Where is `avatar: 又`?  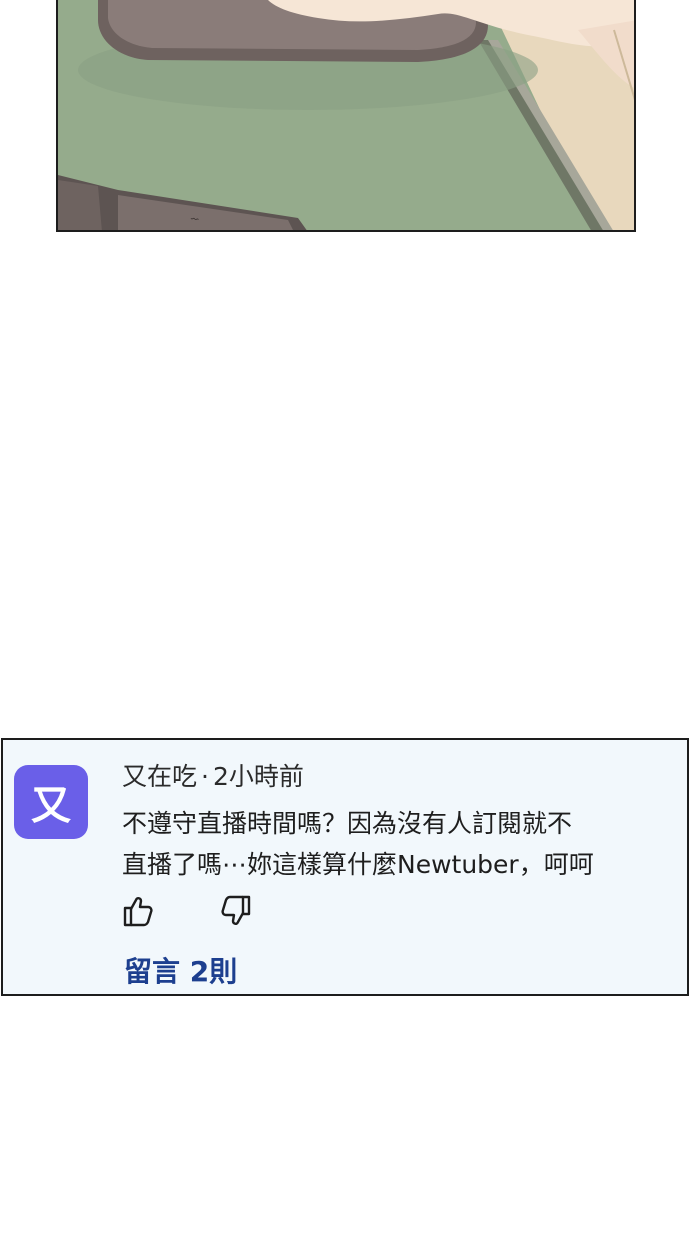
avatar: 又 is located at coordinates (51, 802).